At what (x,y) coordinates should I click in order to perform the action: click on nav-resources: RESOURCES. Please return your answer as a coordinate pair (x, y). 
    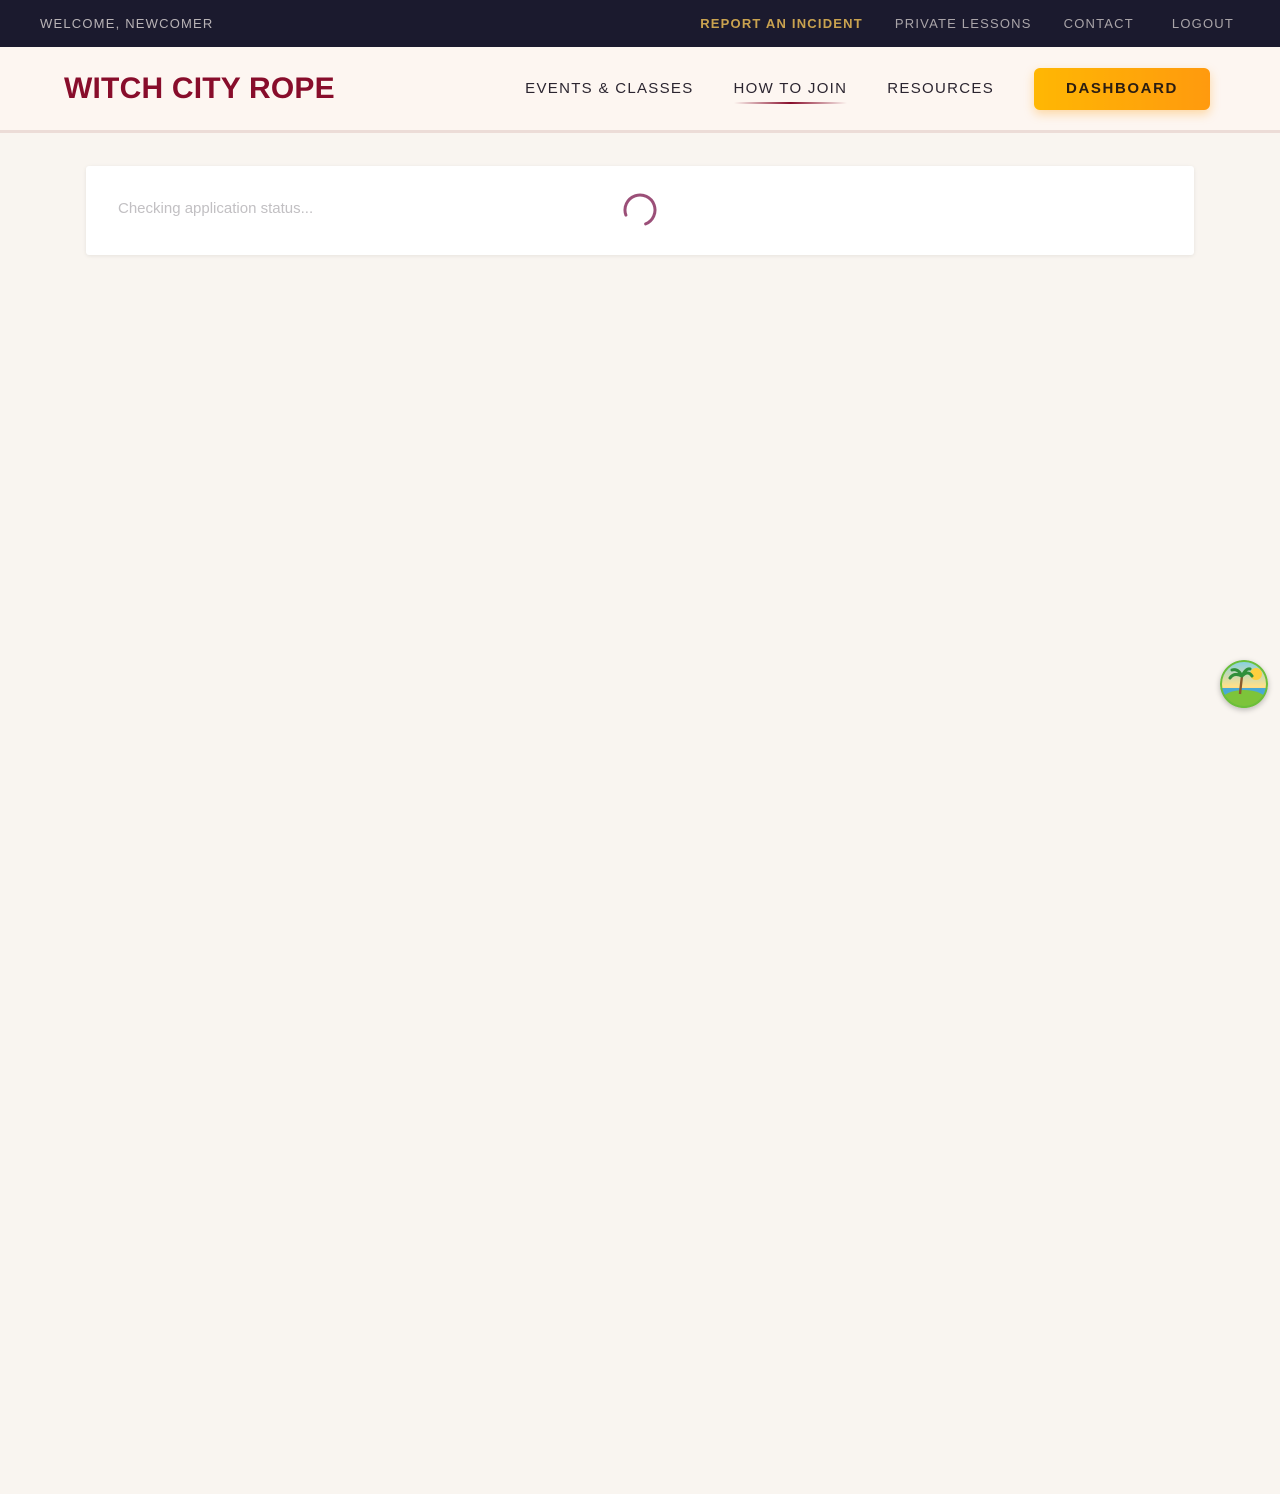
    Looking at the image, I should click on (940, 88).